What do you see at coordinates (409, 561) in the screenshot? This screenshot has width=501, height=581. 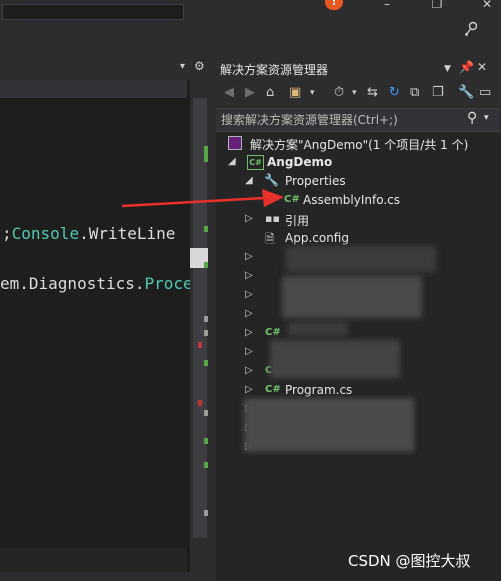 I see `watermark: CSDN @图控大叔` at bounding box center [409, 561].